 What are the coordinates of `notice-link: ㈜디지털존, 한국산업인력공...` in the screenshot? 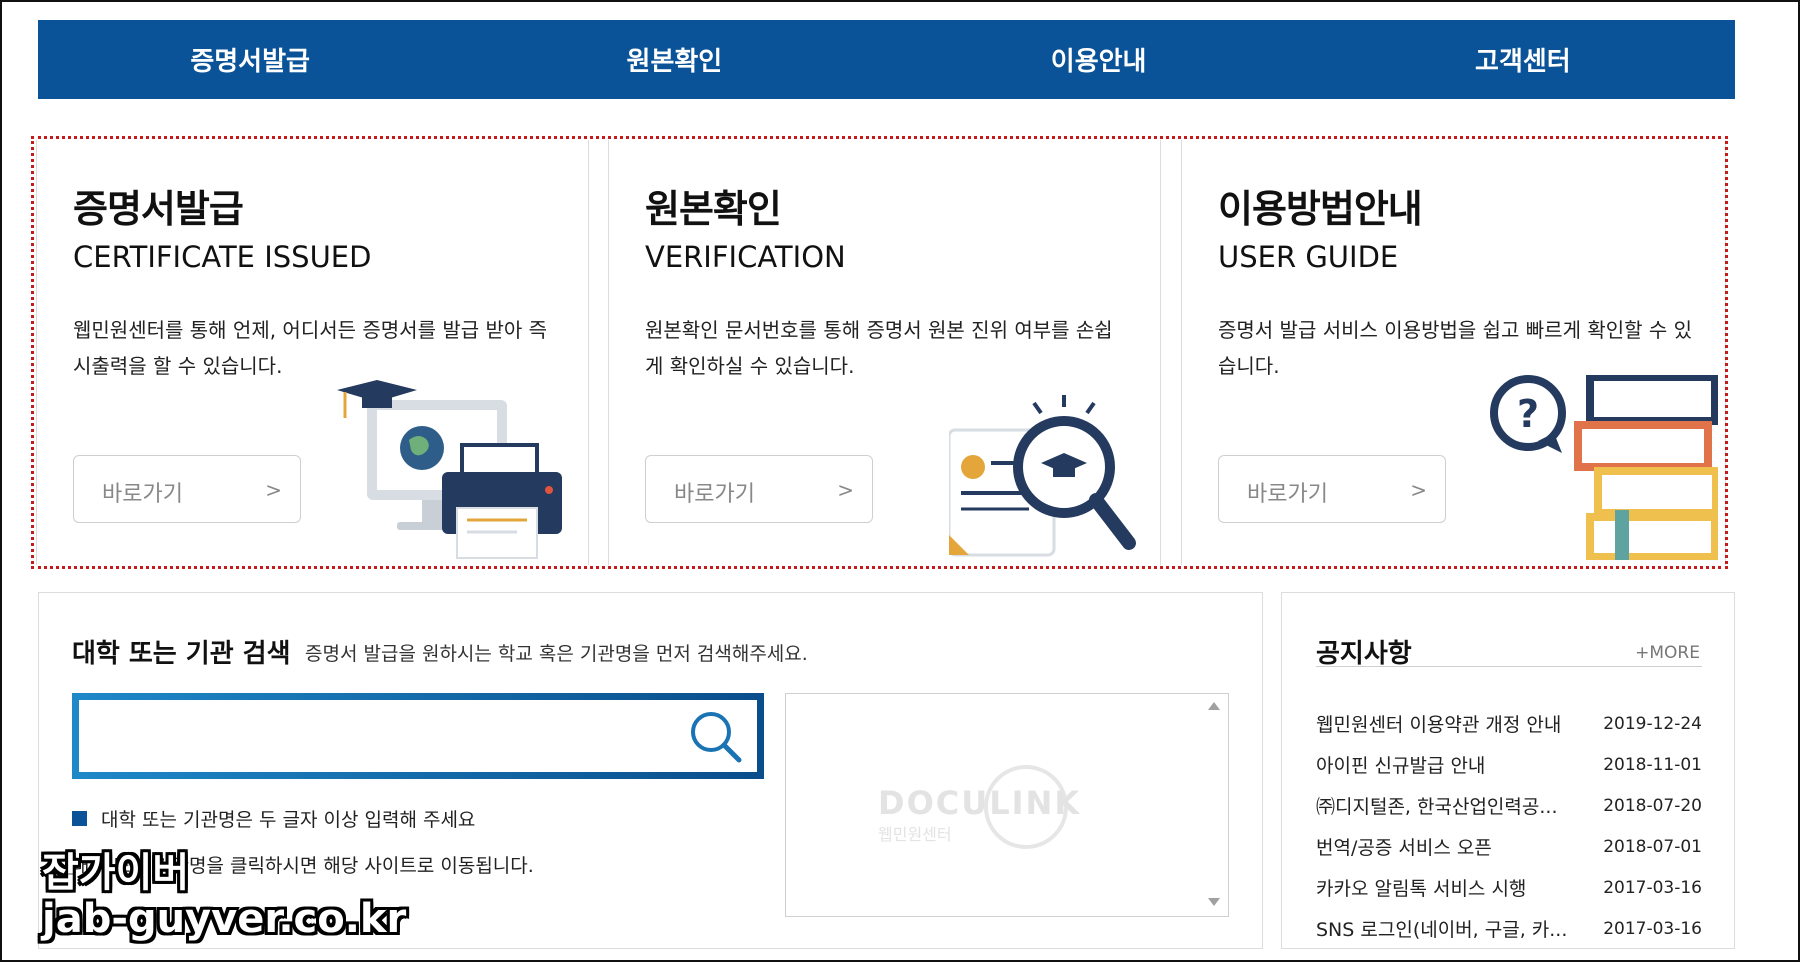 It's located at (1451, 805).